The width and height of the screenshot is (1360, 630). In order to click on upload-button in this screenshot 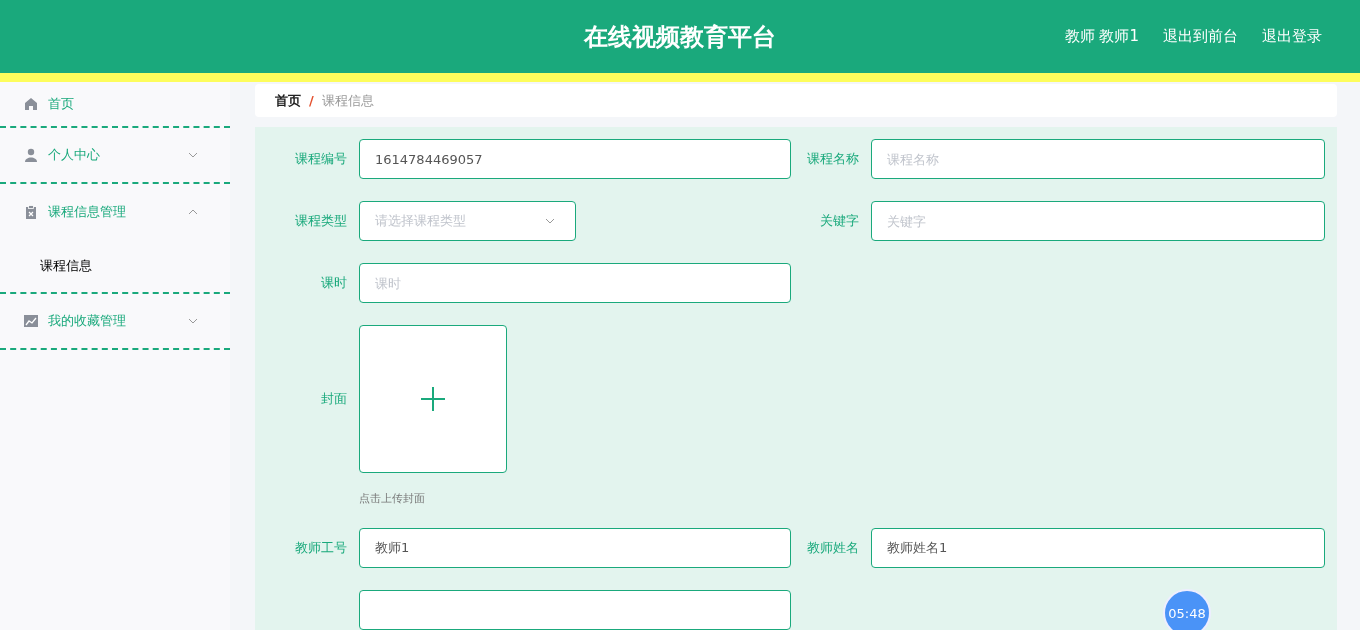, I will do `click(433, 399)`.